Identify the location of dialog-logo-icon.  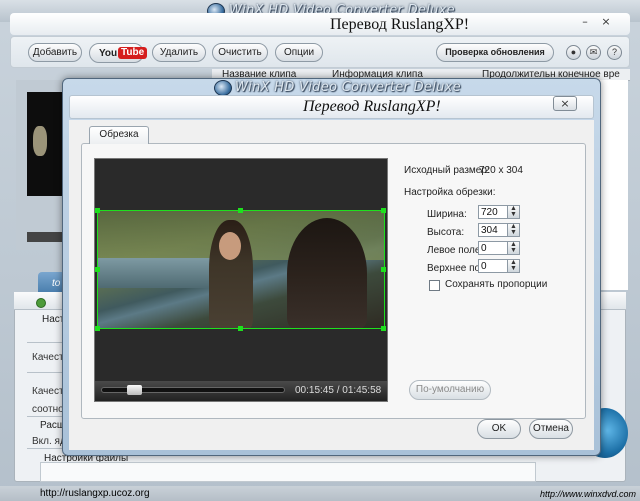
(223, 88).